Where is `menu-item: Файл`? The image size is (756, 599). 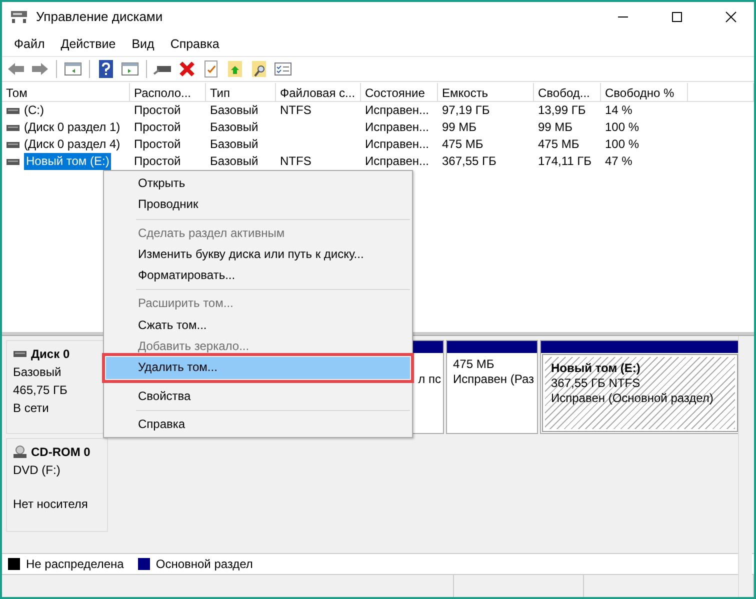 menu-item: Файл is located at coordinates (29, 44).